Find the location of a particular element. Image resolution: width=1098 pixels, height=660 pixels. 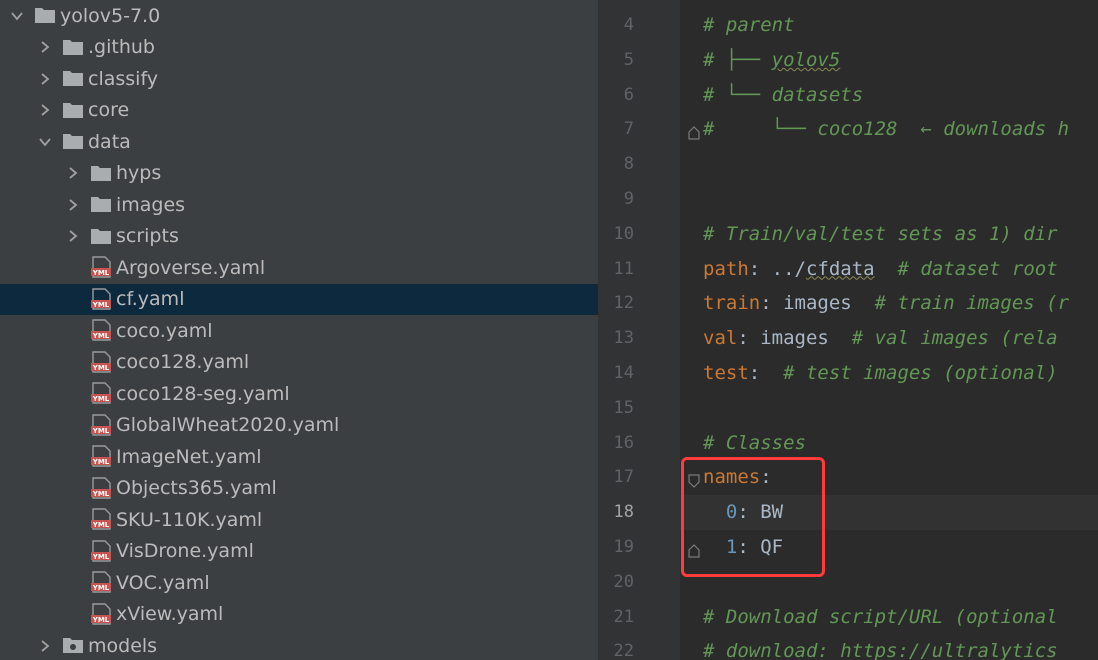

code-token: path is located at coordinates (726, 268).